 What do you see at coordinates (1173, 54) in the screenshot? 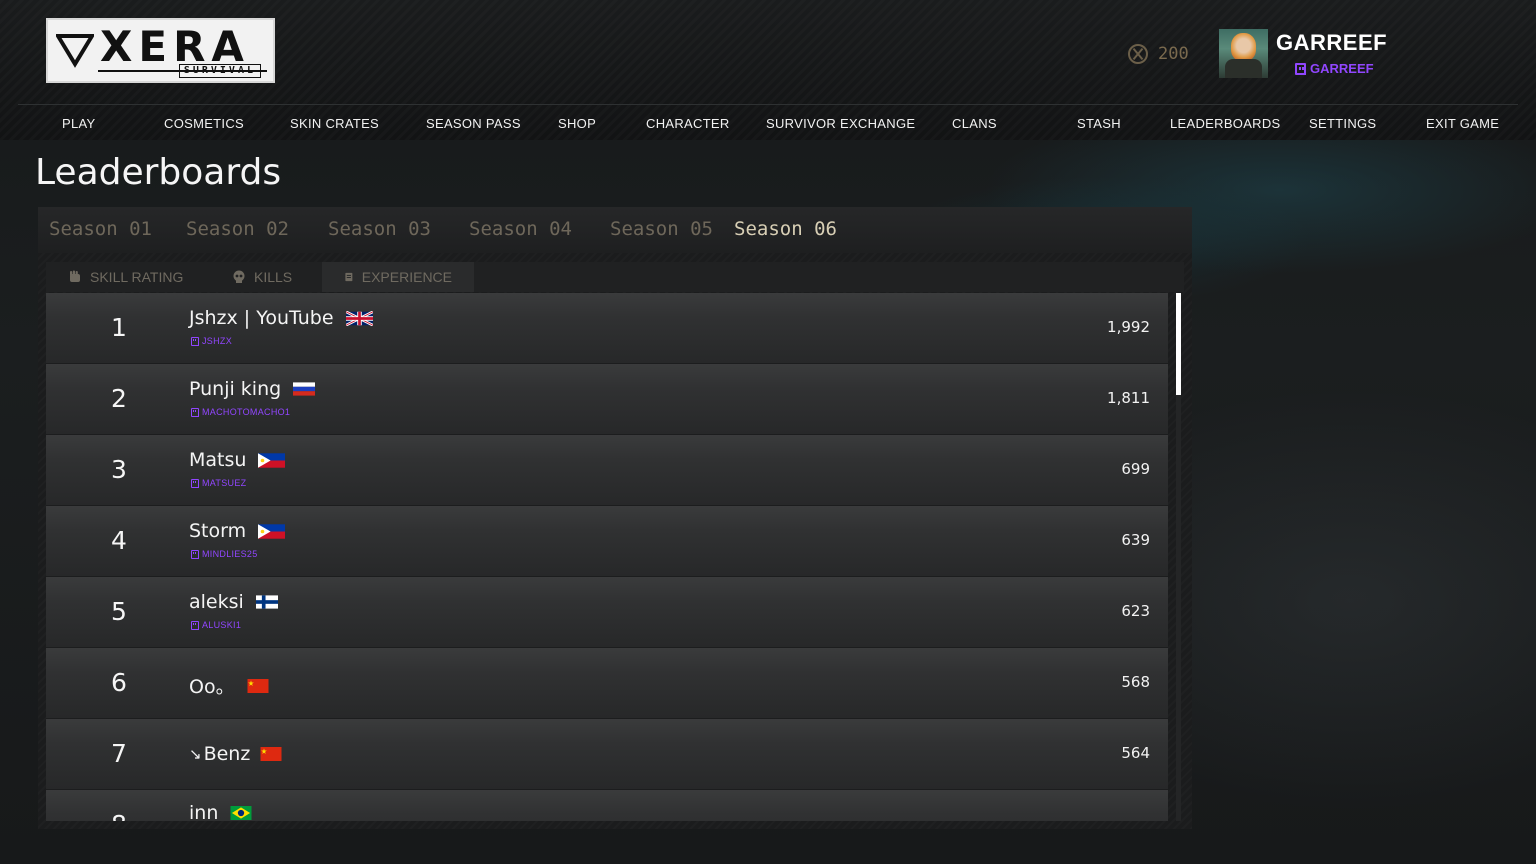
I see `currency-amount: 200` at bounding box center [1173, 54].